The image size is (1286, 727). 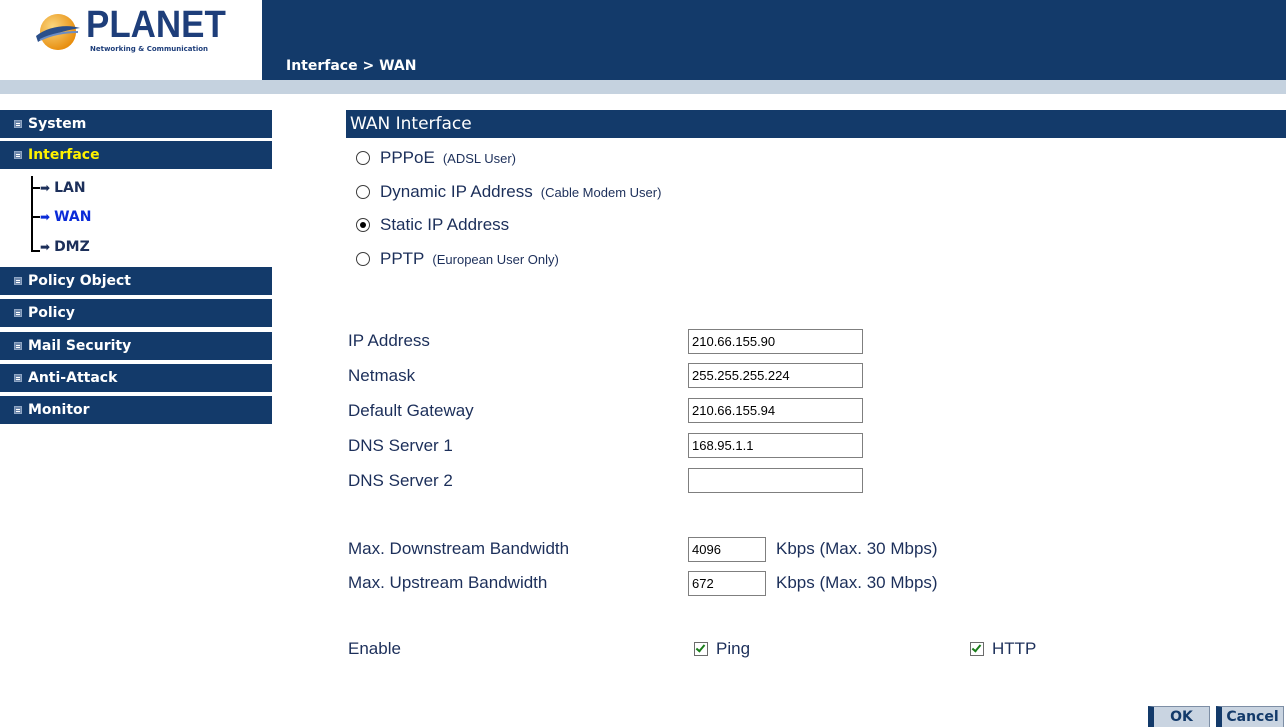 What do you see at coordinates (456, 191) in the screenshot?
I see `mode-label: Dynamic IP Address` at bounding box center [456, 191].